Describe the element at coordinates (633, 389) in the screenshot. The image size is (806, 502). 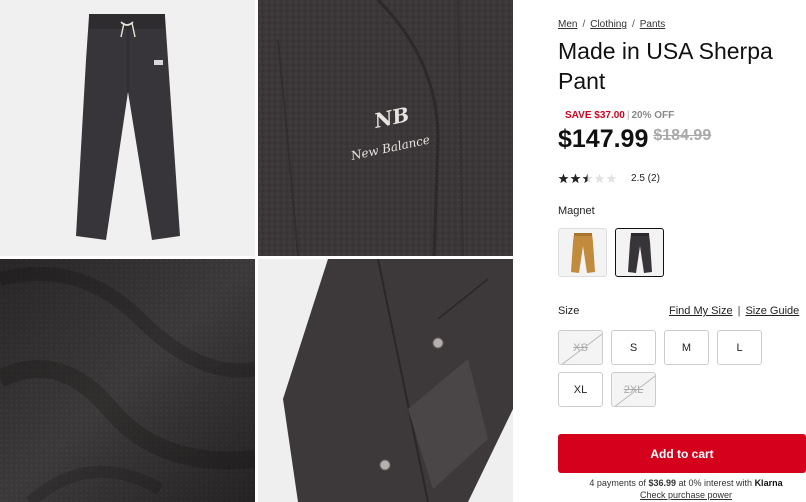
I see `size-option-2xl: 2XL` at that location.